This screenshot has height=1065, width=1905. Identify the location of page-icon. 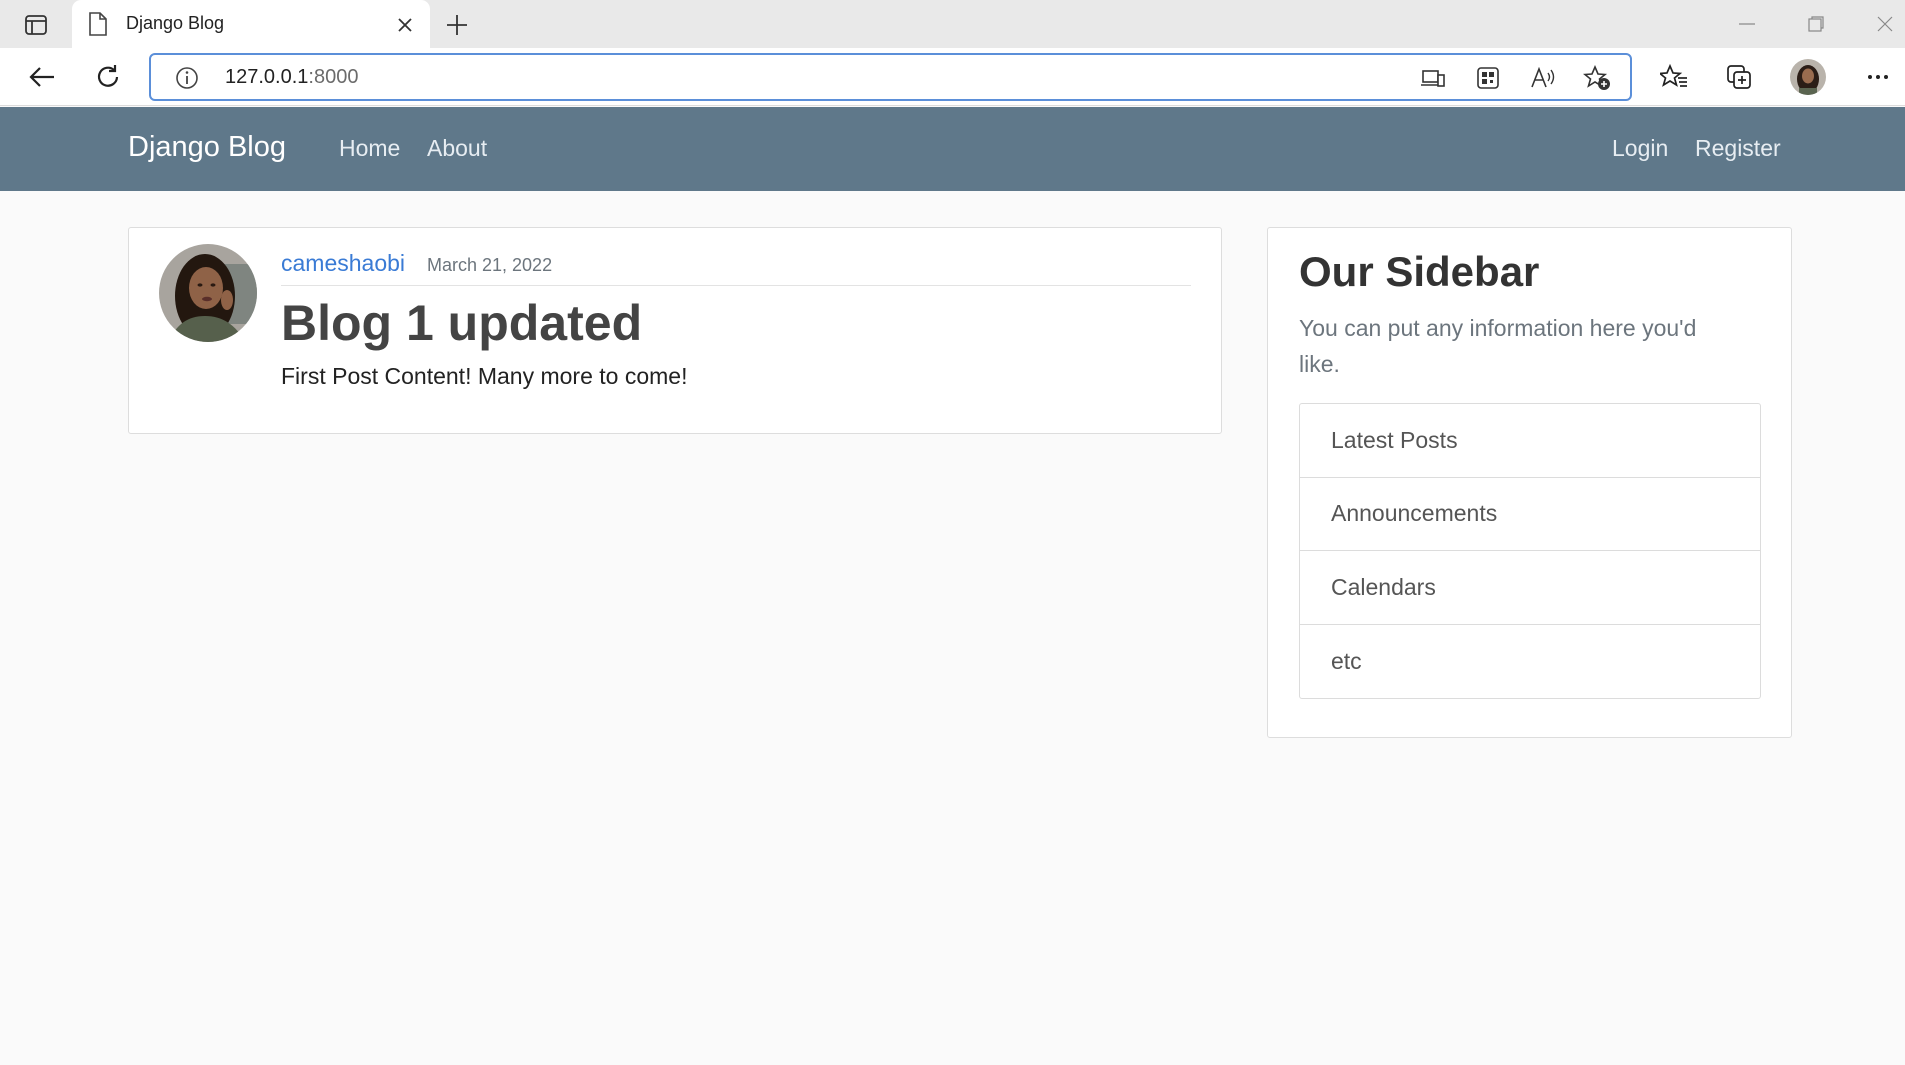
(99, 24).